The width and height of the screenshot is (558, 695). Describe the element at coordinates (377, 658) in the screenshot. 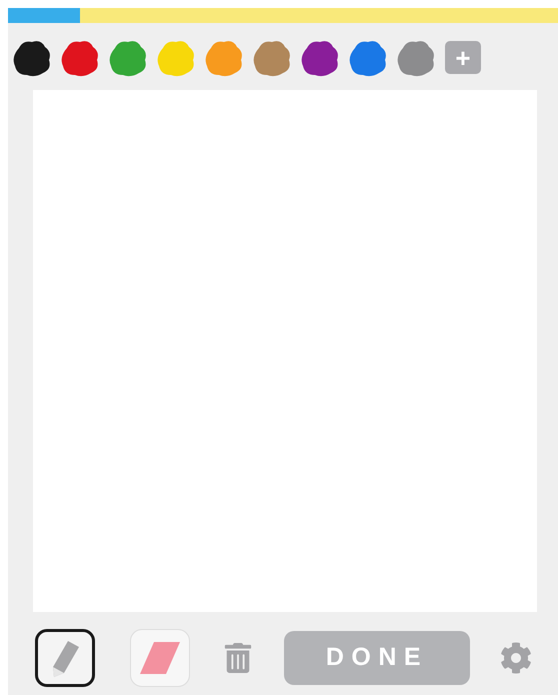

I see `done-button: DONE` at that location.